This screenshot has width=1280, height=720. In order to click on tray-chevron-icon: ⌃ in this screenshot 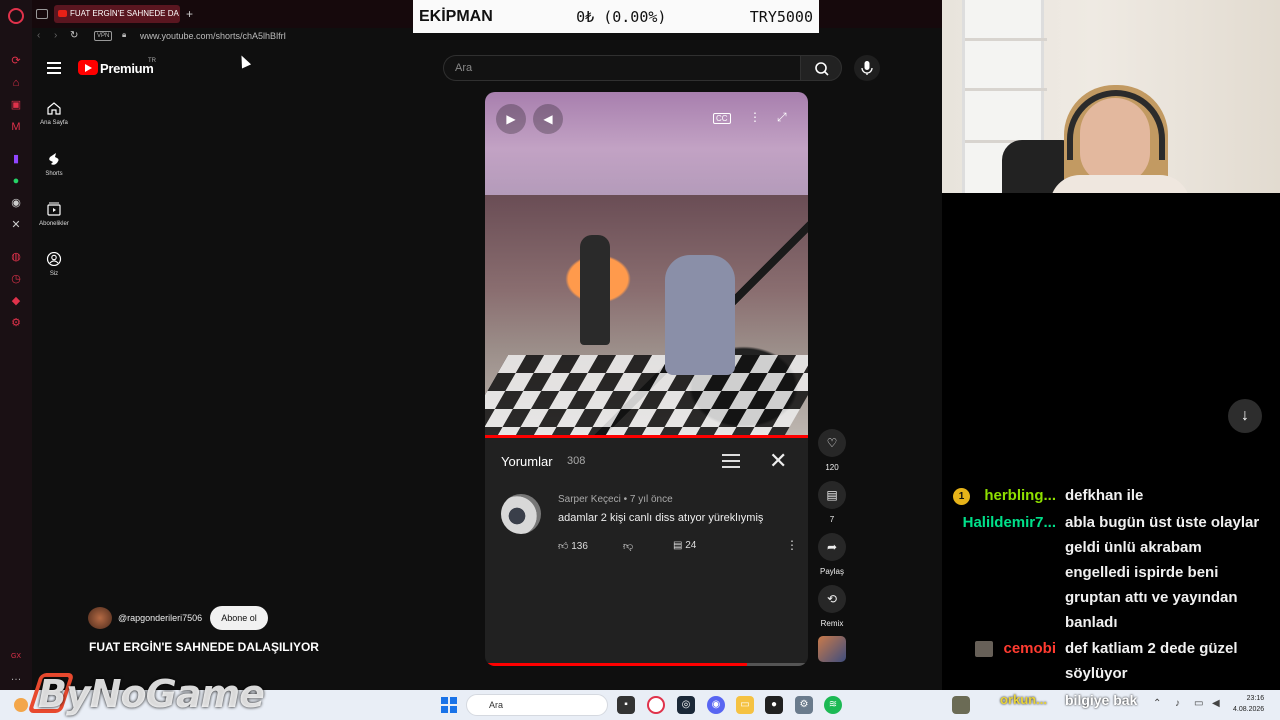, I will do `click(1157, 703)`.